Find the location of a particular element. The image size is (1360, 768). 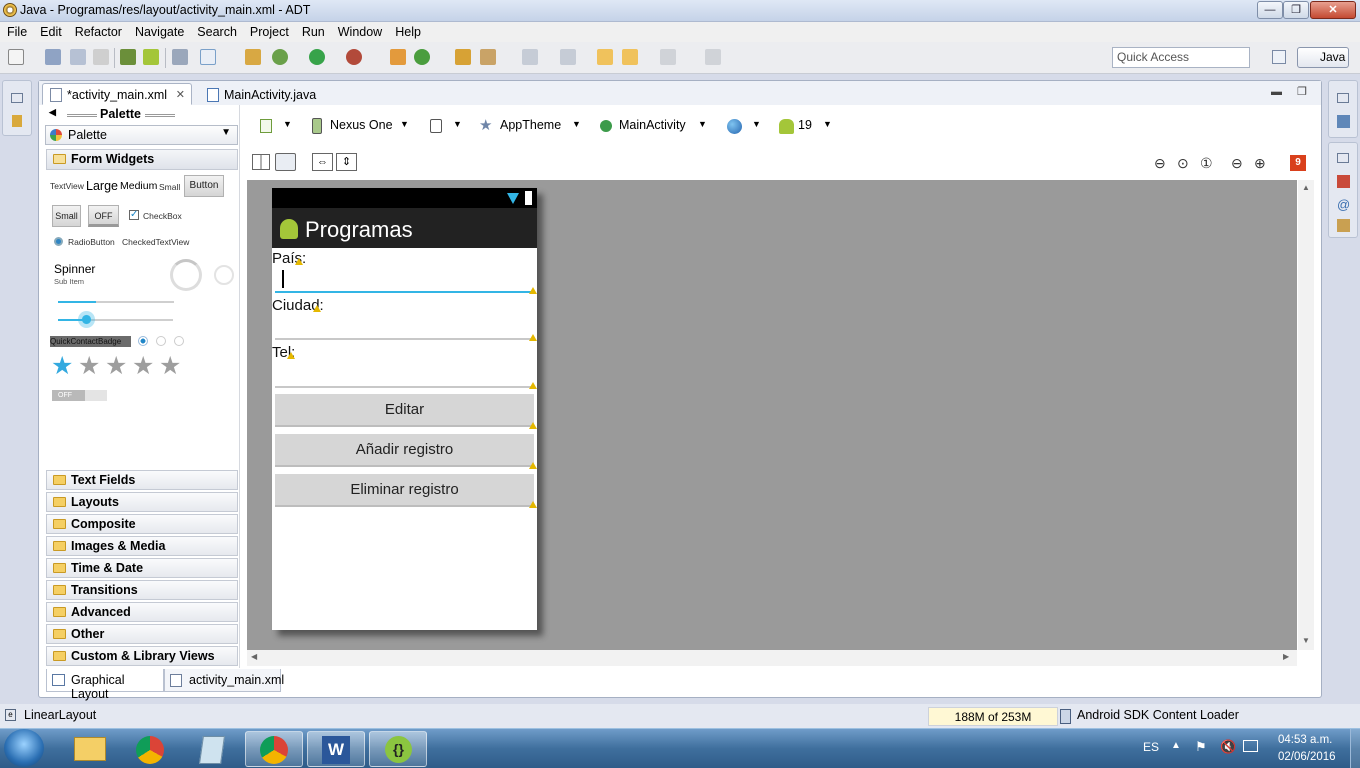

api-level-dropdown: 19 is located at coordinates (805, 125).